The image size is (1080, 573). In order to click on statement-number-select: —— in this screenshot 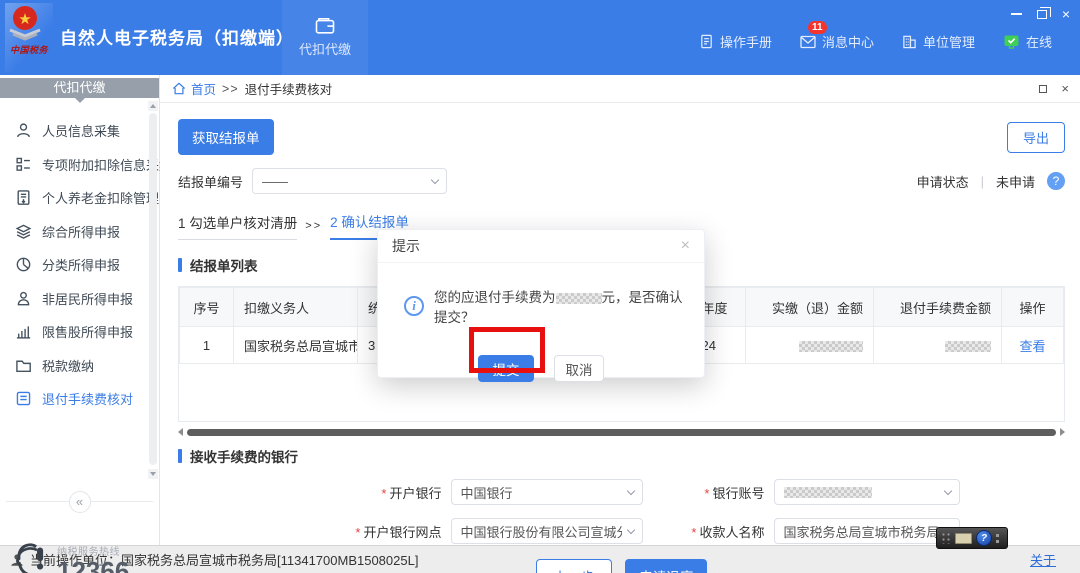, I will do `click(350, 181)`.